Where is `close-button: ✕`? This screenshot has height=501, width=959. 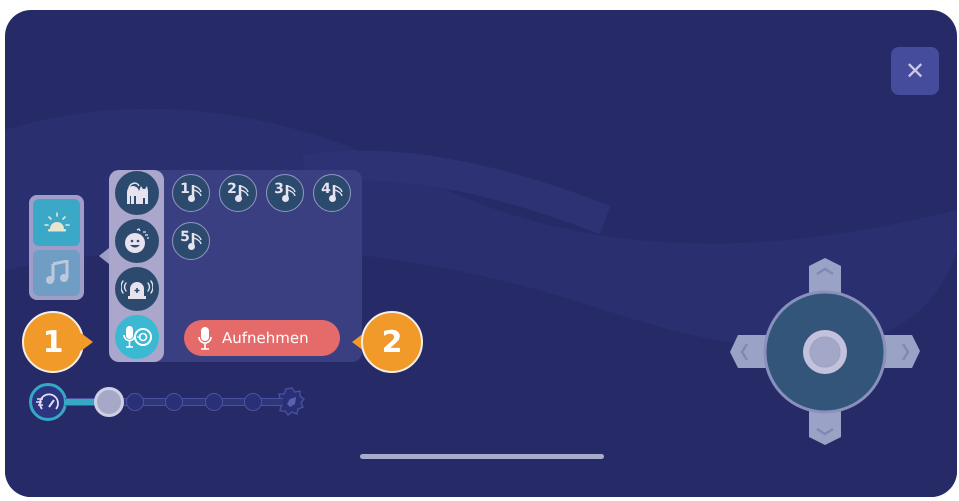 close-button: ✕ is located at coordinates (915, 71).